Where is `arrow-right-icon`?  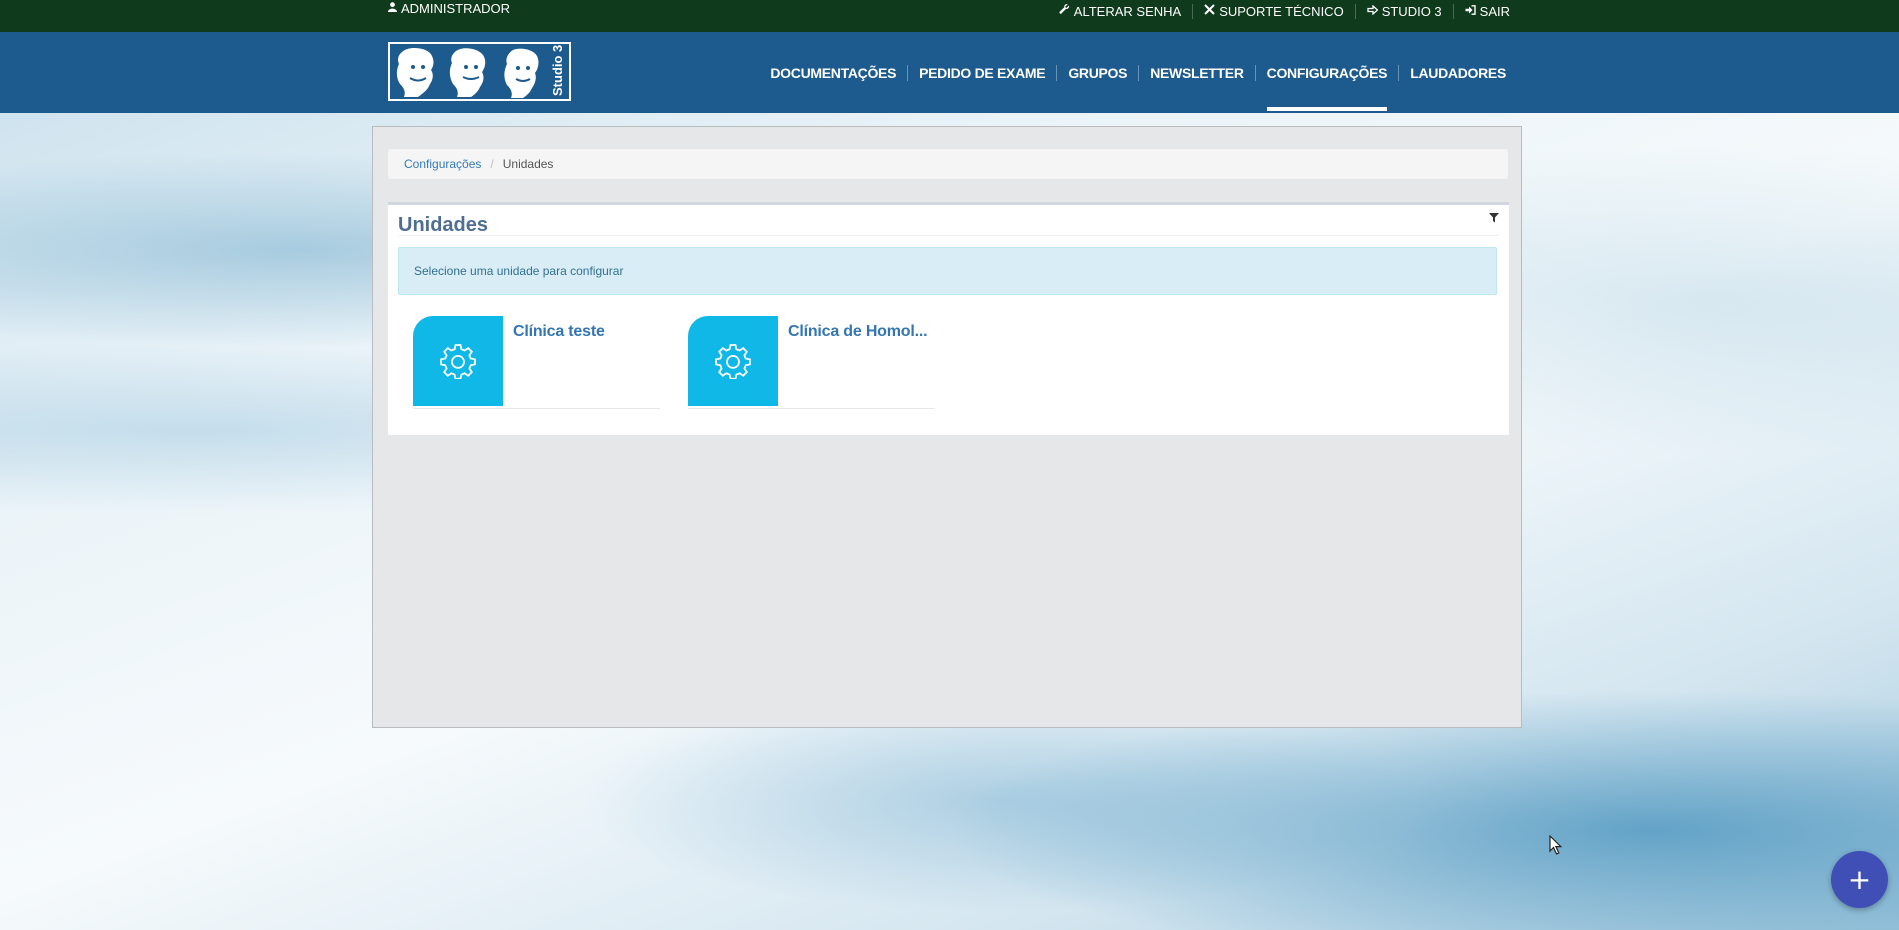
arrow-right-icon is located at coordinates (1373, 11).